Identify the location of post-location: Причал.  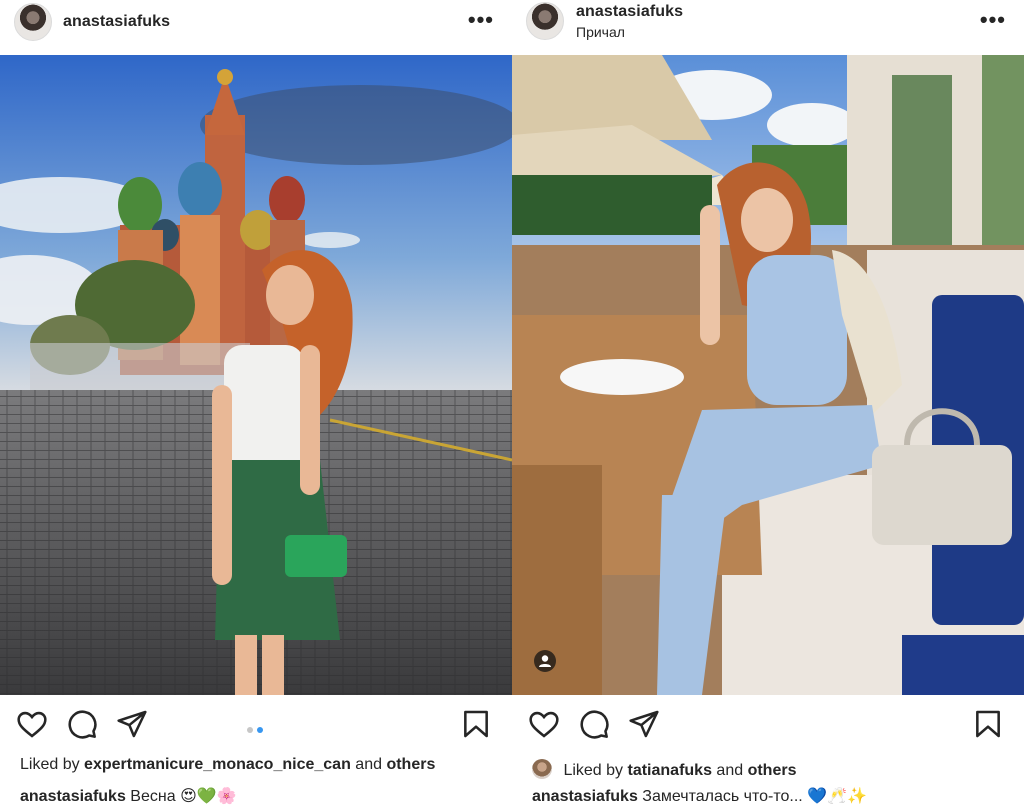
(600, 32).